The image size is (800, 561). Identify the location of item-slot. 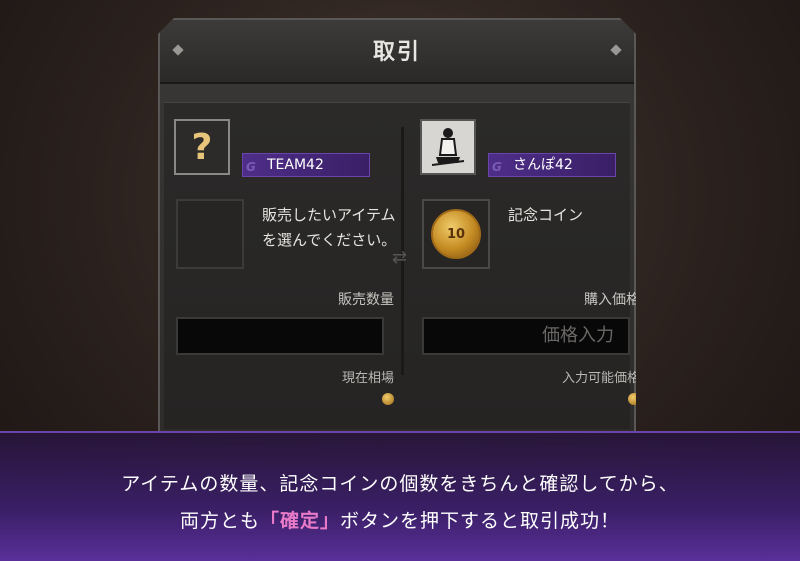
(210, 234).